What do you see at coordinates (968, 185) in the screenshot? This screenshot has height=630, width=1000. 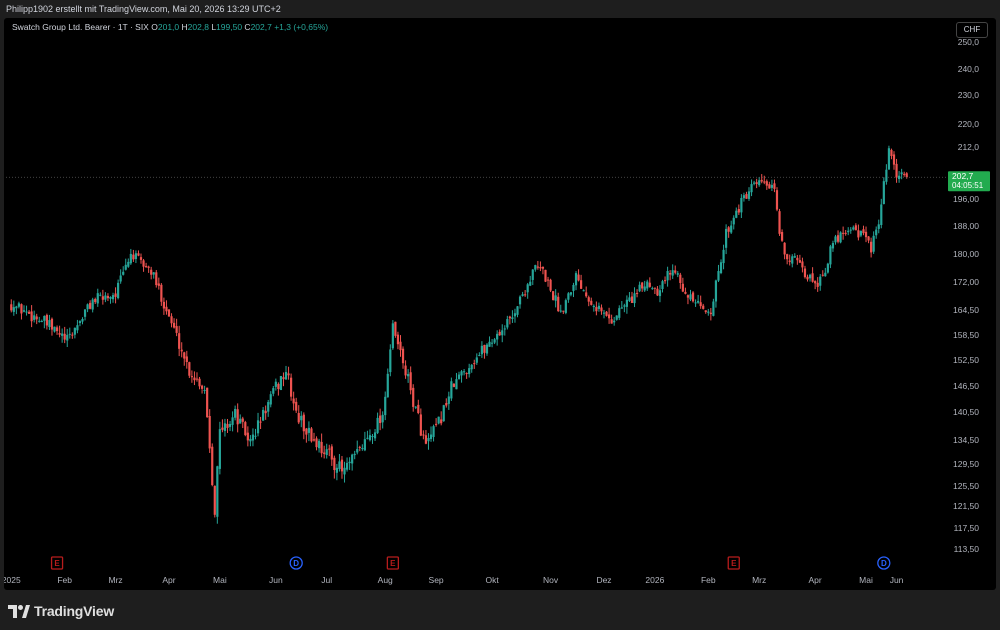 I see `countdown-label: 04:05:51` at bounding box center [968, 185].